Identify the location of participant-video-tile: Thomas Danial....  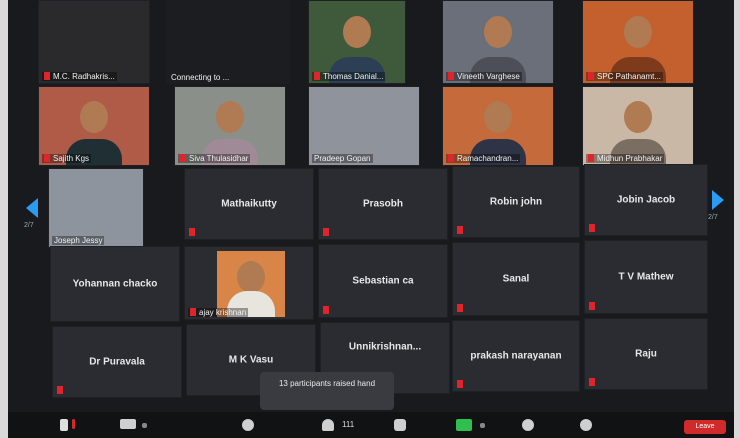
(357, 42).